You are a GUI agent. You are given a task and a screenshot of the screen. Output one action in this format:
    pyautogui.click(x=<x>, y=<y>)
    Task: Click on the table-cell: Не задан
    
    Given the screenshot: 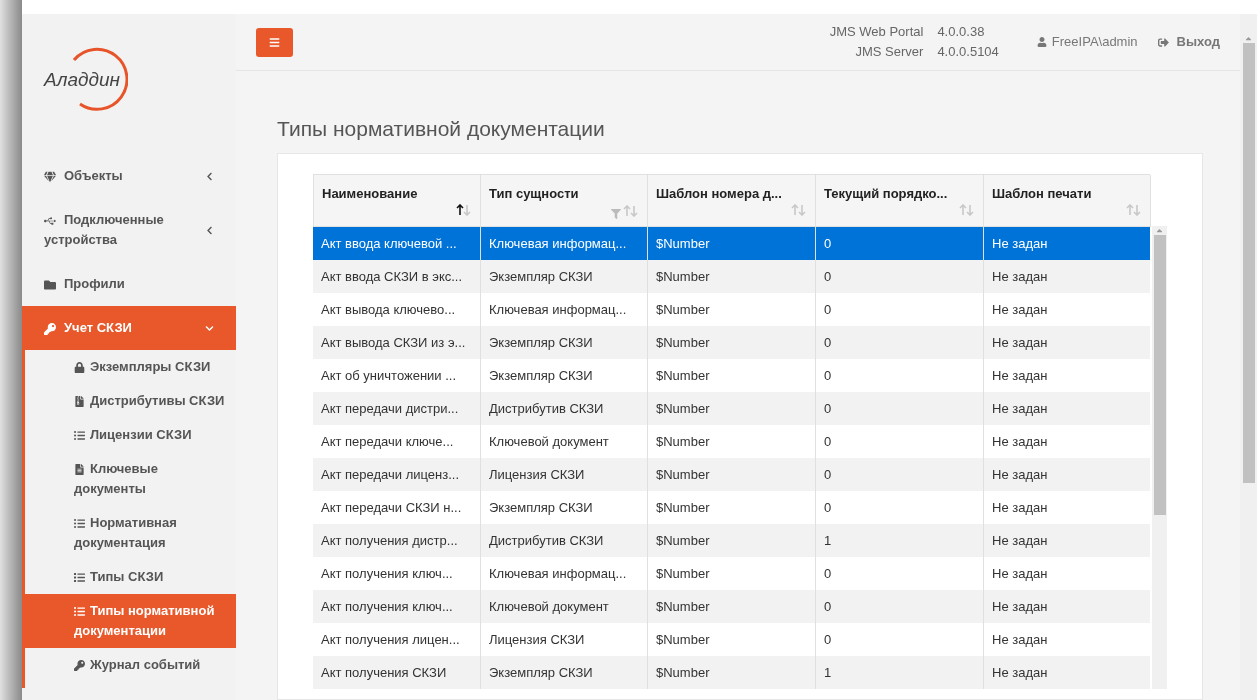 What is the action you would take?
    pyautogui.click(x=1066, y=672)
    